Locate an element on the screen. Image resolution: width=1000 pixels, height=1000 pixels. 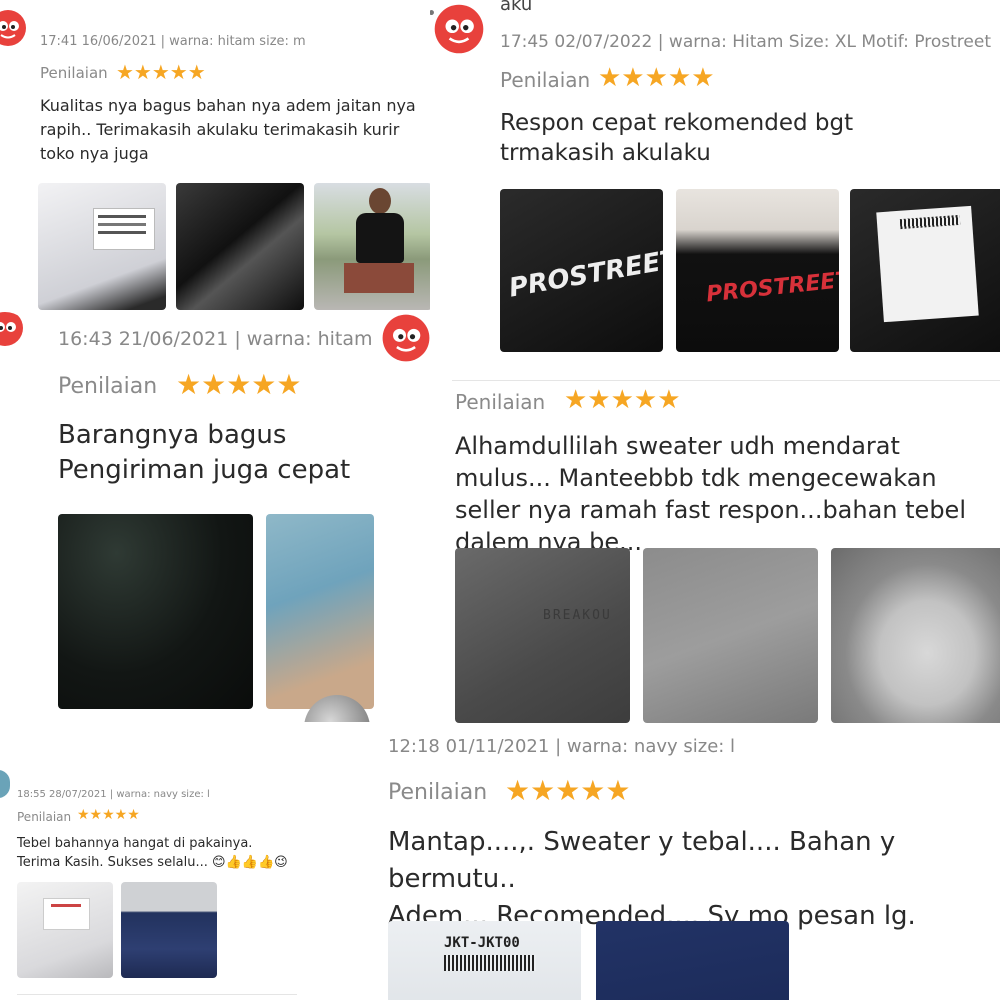
review-meta: 12:18 01/11/2021 | warna: navy size: l is located at coordinates (562, 746).